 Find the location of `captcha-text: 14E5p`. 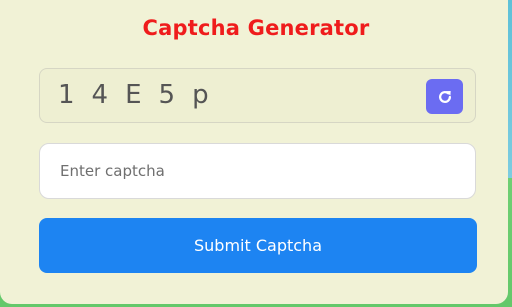

captcha-text: 14E5p is located at coordinates (142, 95).